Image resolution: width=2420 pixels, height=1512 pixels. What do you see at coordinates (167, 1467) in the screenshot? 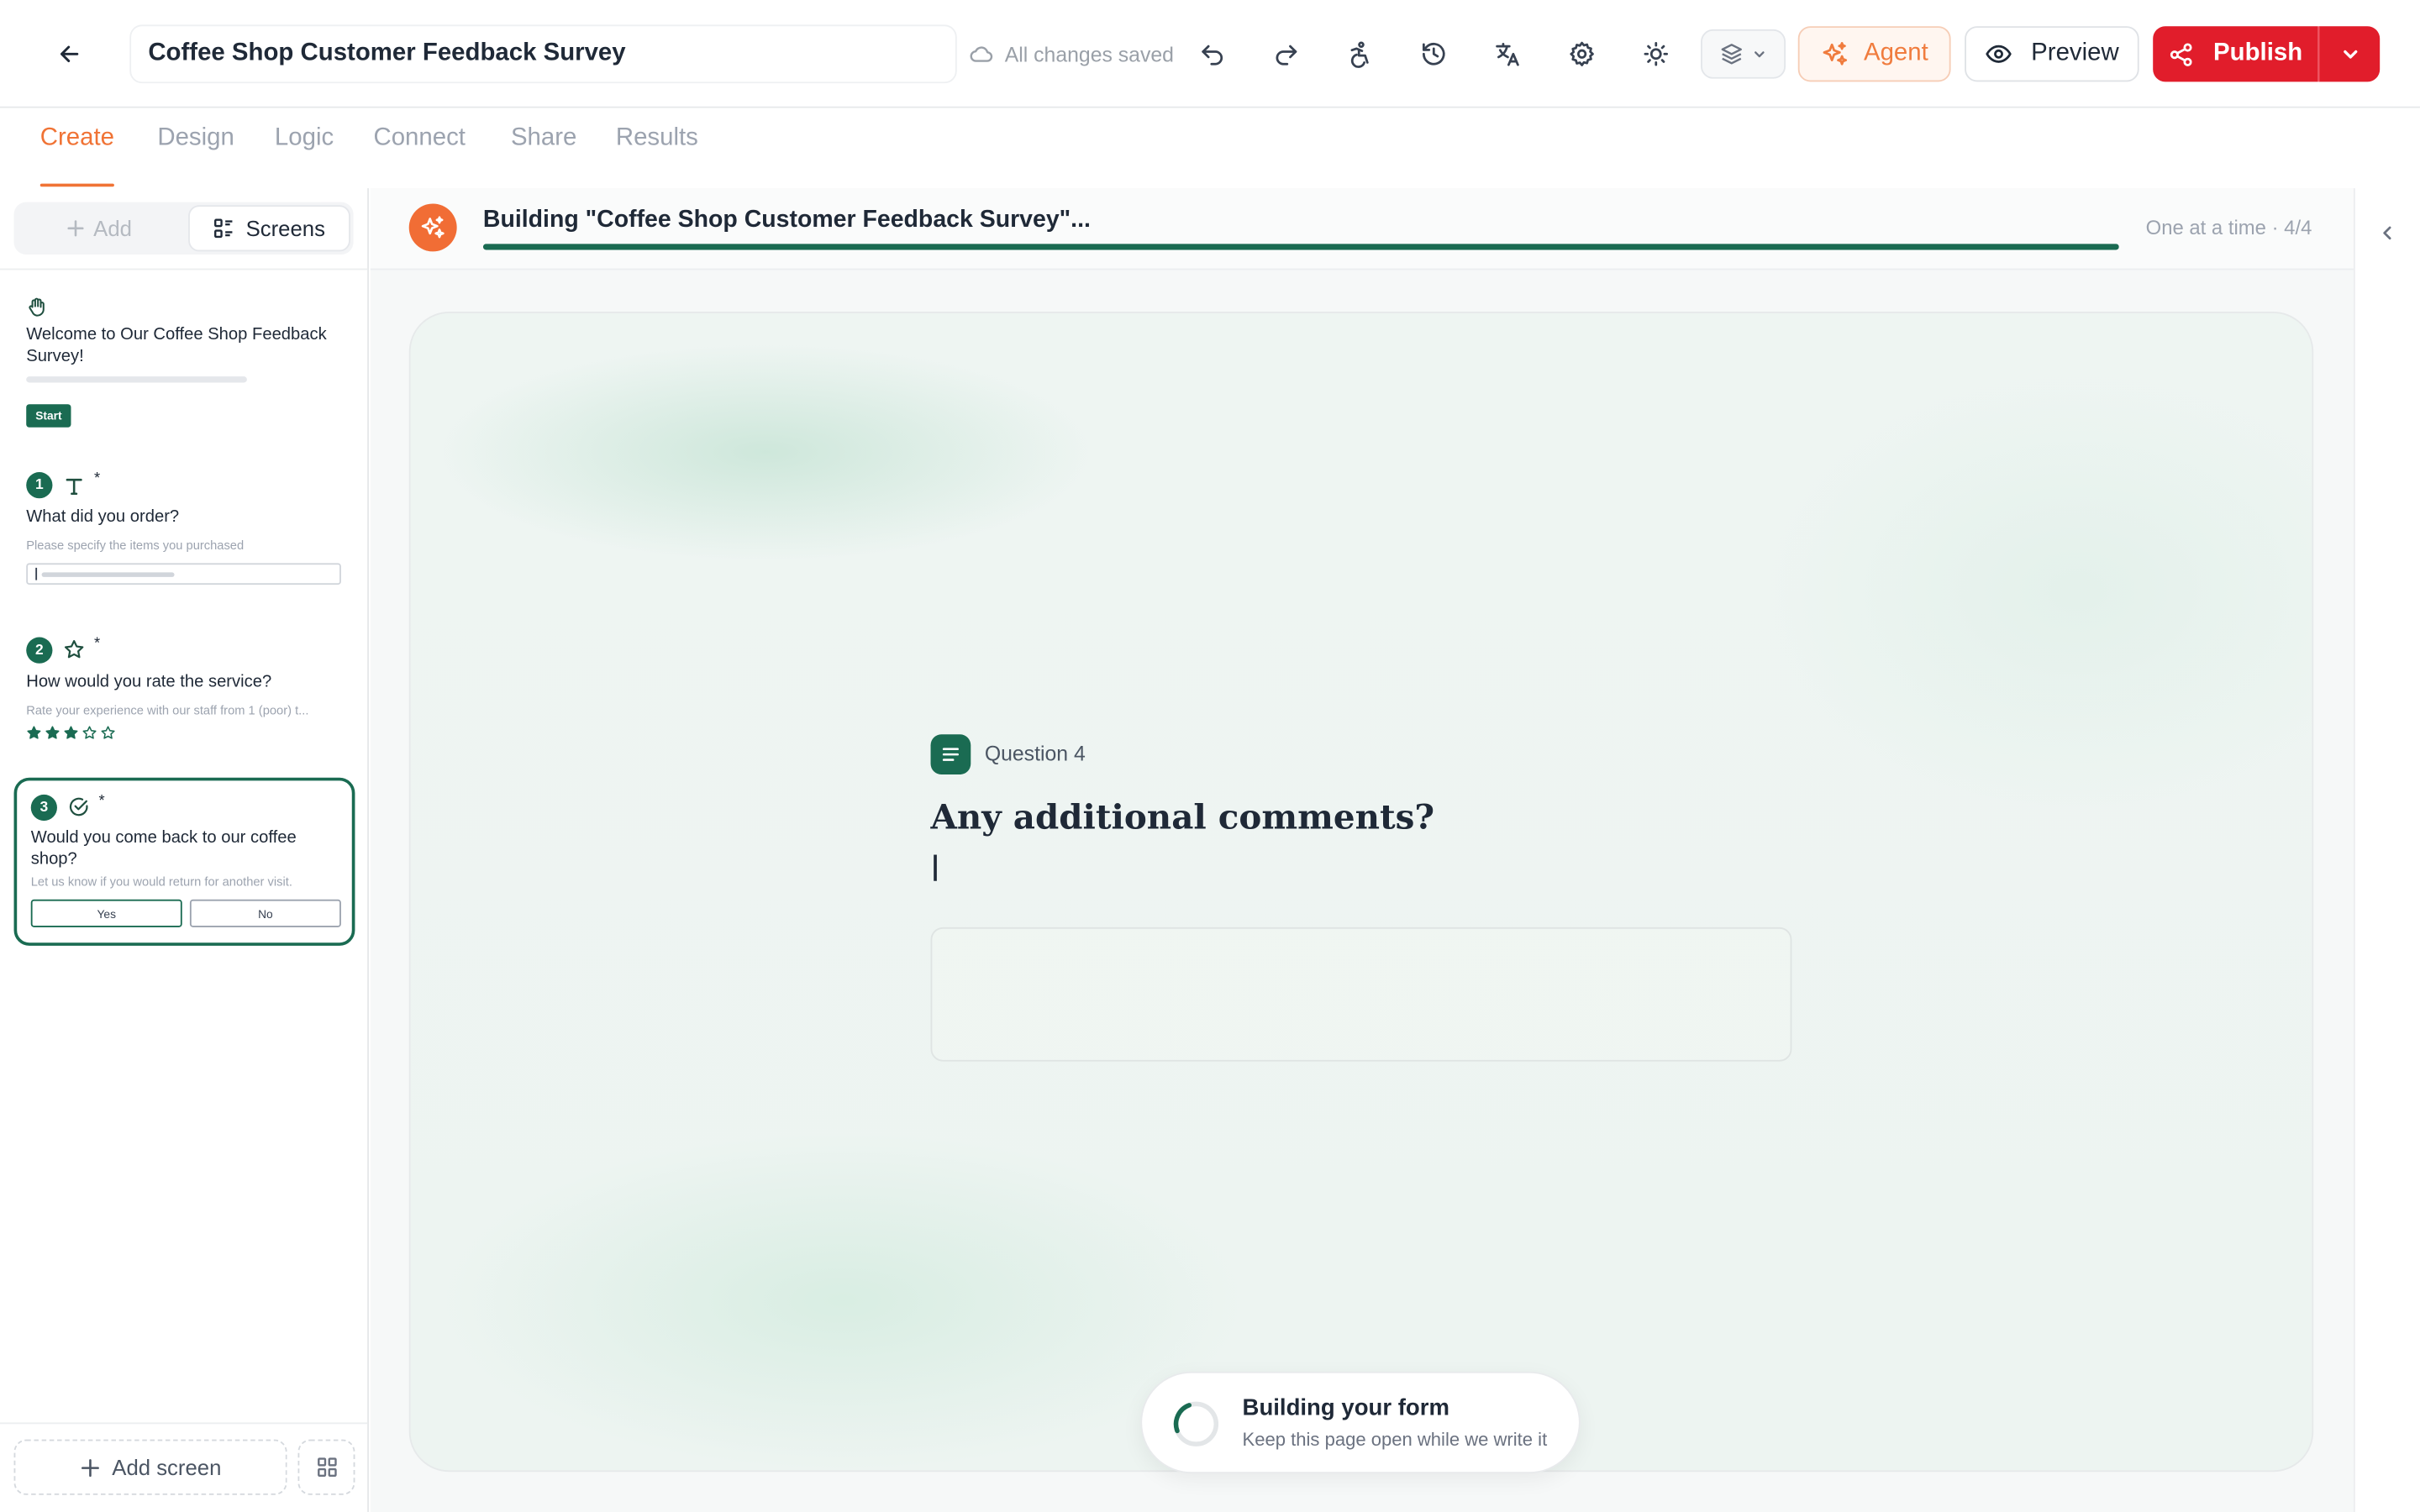
I see `add-screen-label: Add screen` at bounding box center [167, 1467].